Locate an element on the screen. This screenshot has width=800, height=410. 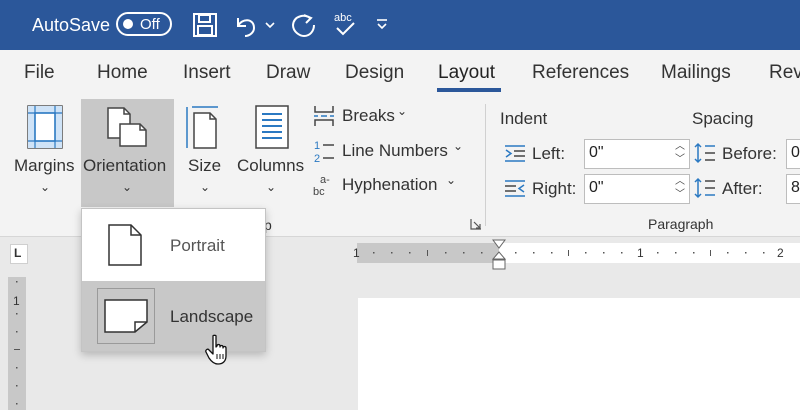
spacing-before-input: 0 is located at coordinates (793, 154).